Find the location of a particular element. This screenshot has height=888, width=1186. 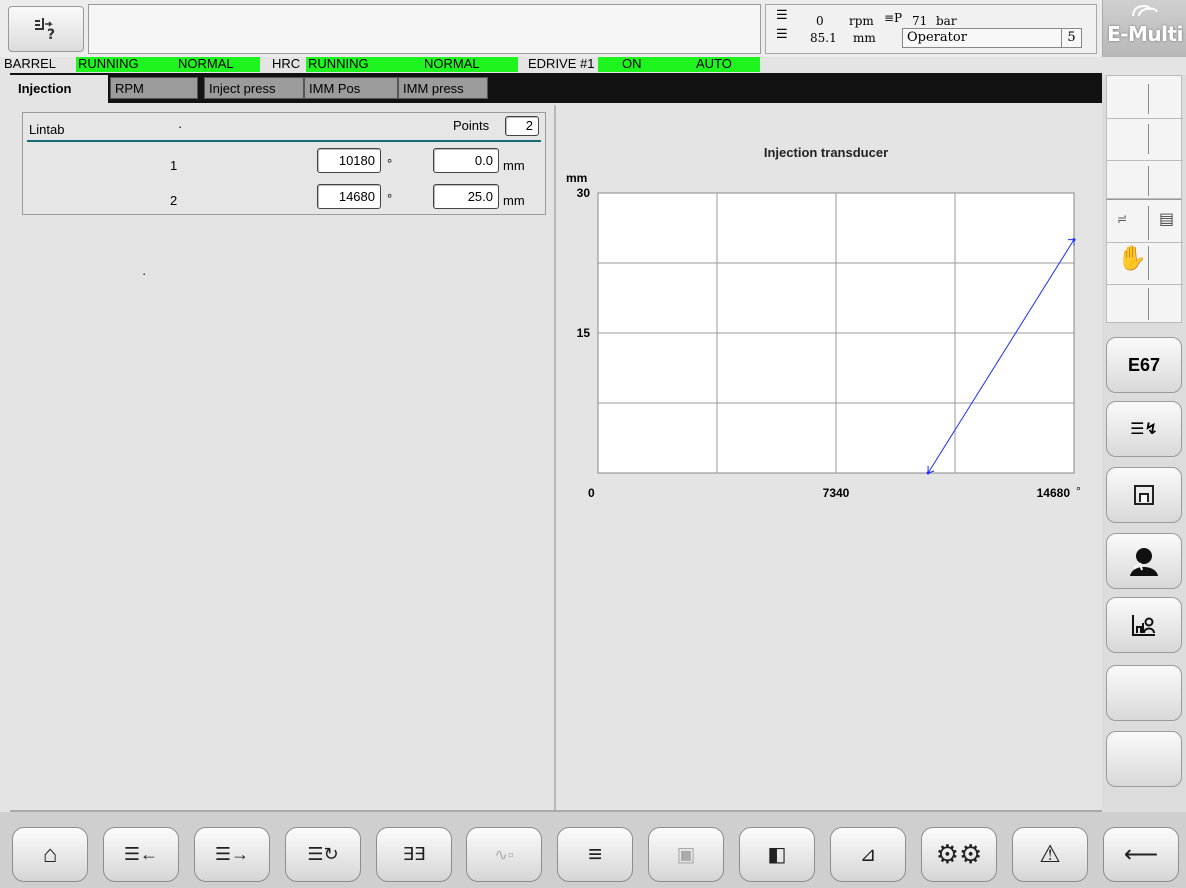

warning-button: ⚠ is located at coordinates (1050, 854).